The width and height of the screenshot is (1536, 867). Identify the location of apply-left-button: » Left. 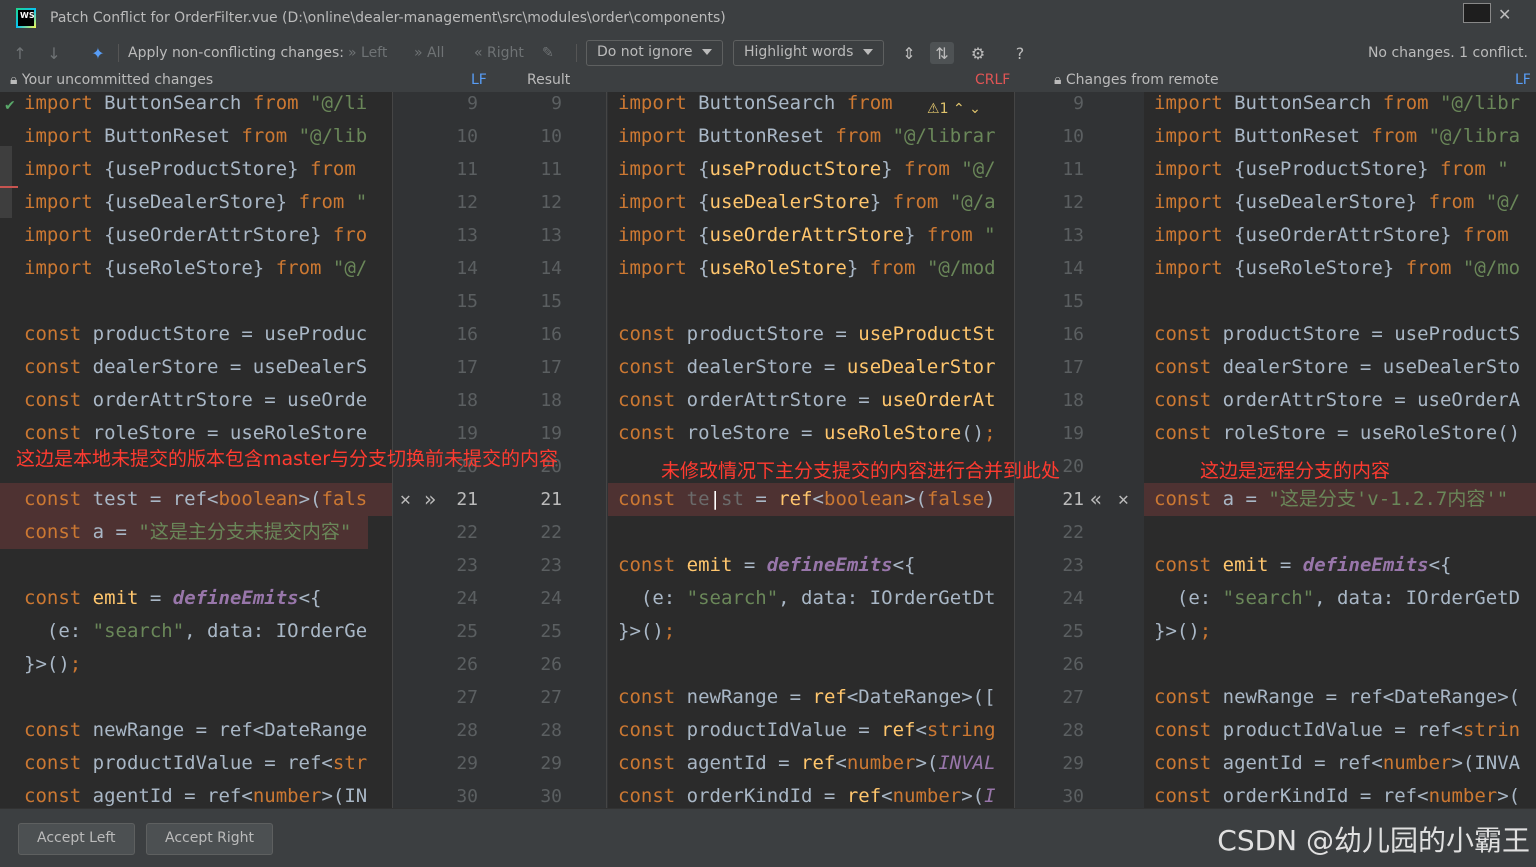
(367, 53).